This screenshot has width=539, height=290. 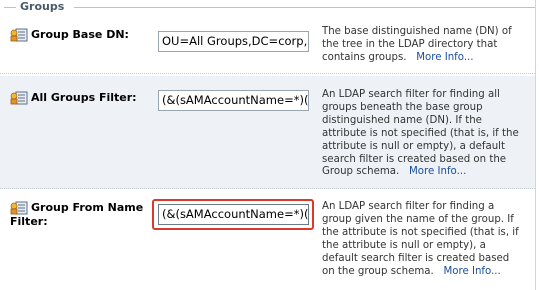 What do you see at coordinates (87, 207) in the screenshot?
I see `label-text-line1: Group From Name` at bounding box center [87, 207].